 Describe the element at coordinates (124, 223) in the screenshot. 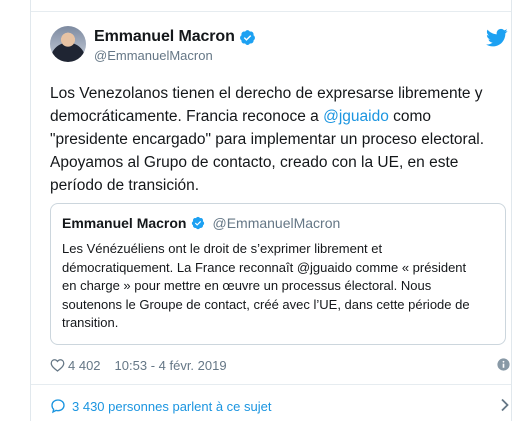

I see `quoted-author-name: Emmanuel Macron` at that location.